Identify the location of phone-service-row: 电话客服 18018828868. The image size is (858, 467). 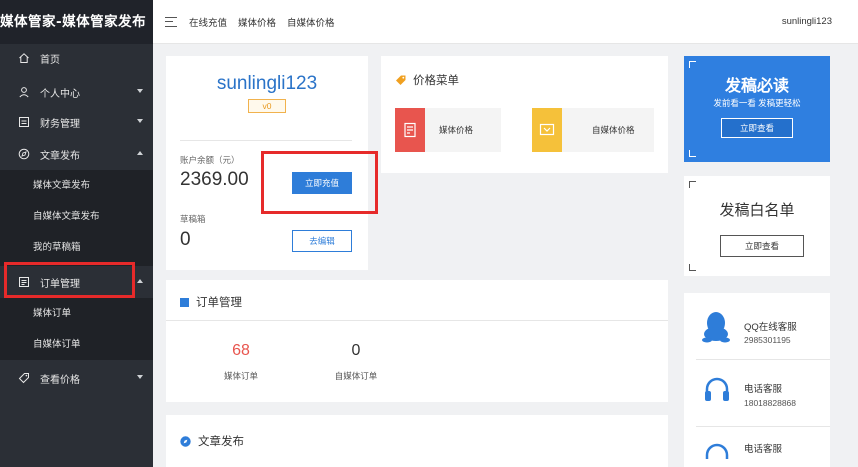
(757, 391).